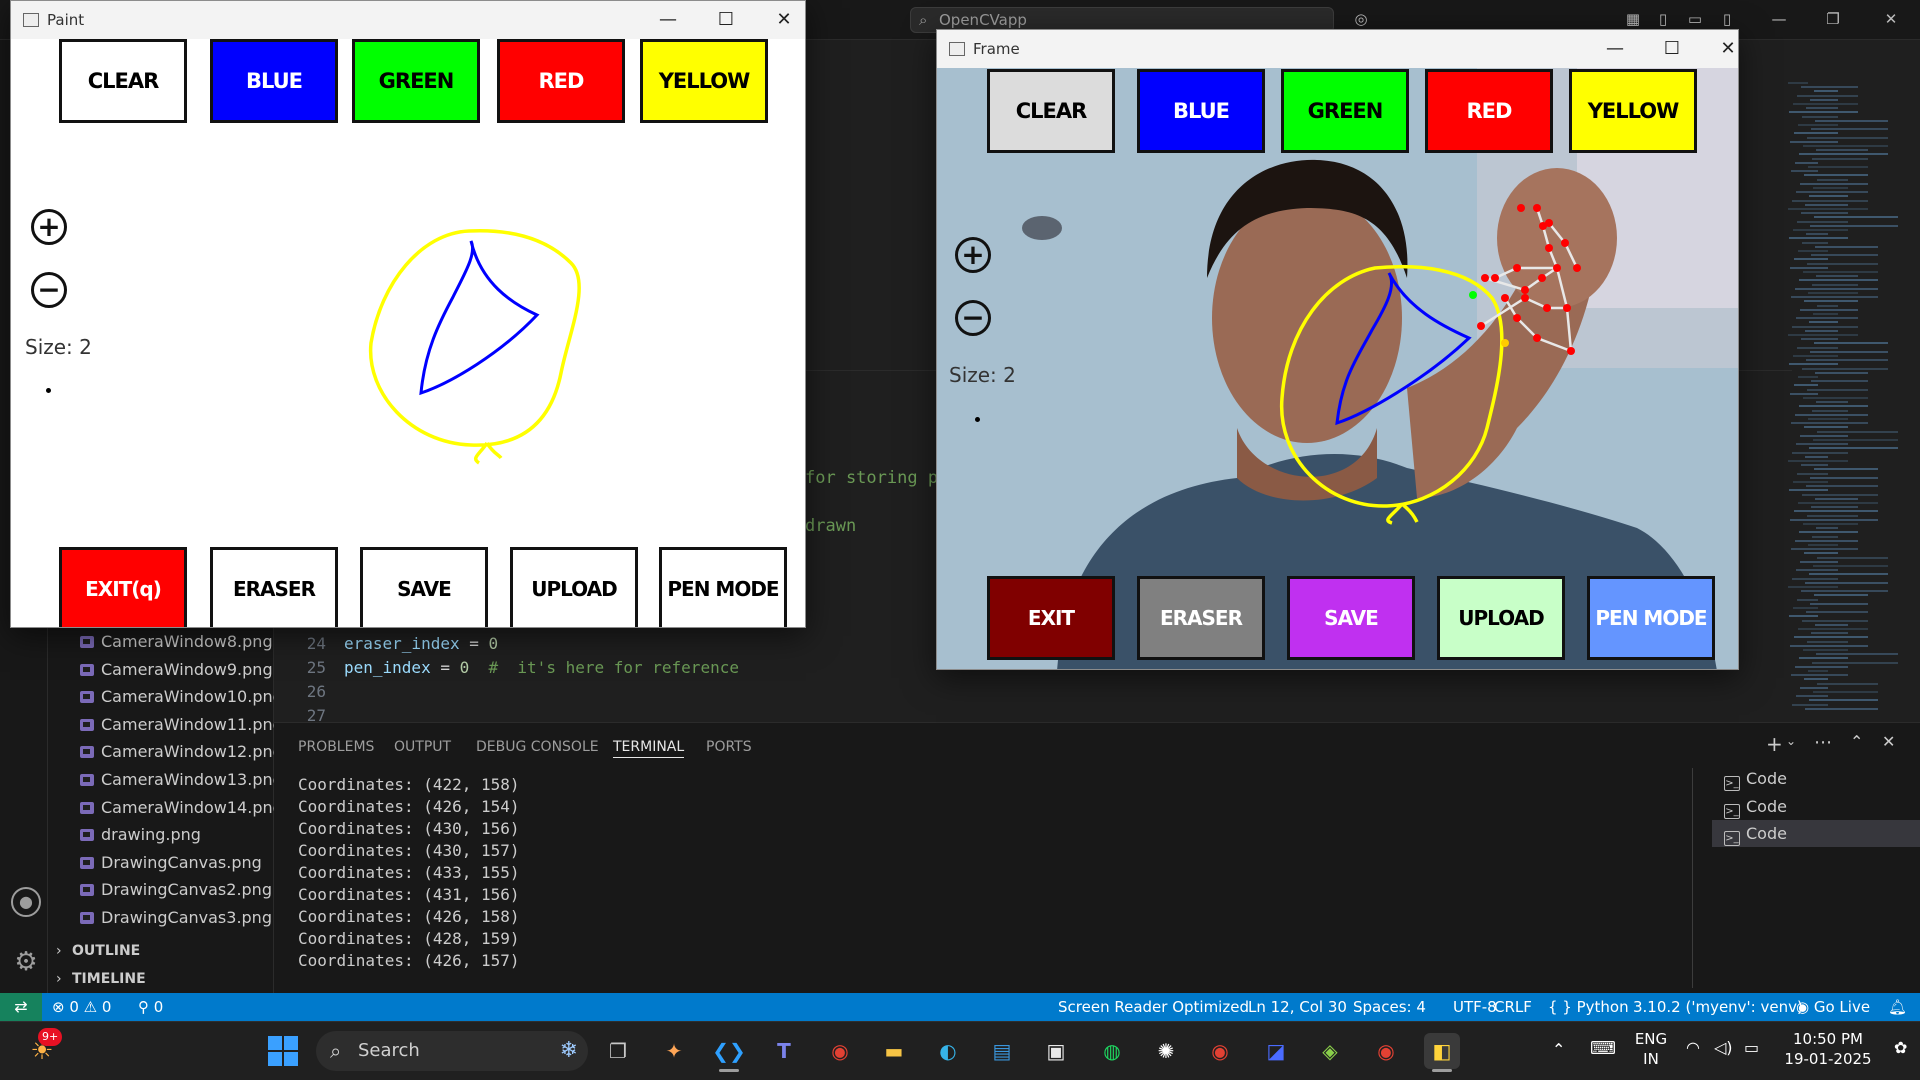 This screenshot has height=1080, width=1920. I want to click on indentation-status: Spaces: 4, so click(1389, 1007).